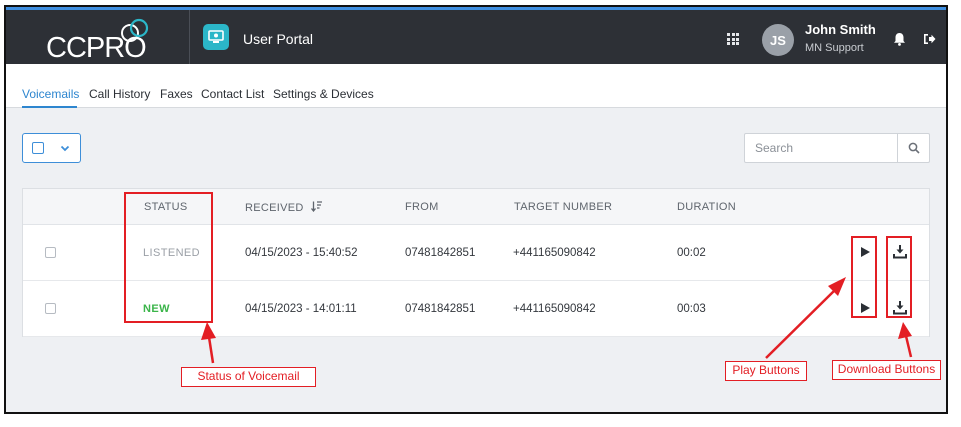 The image size is (961, 427). I want to click on search-box, so click(837, 148).